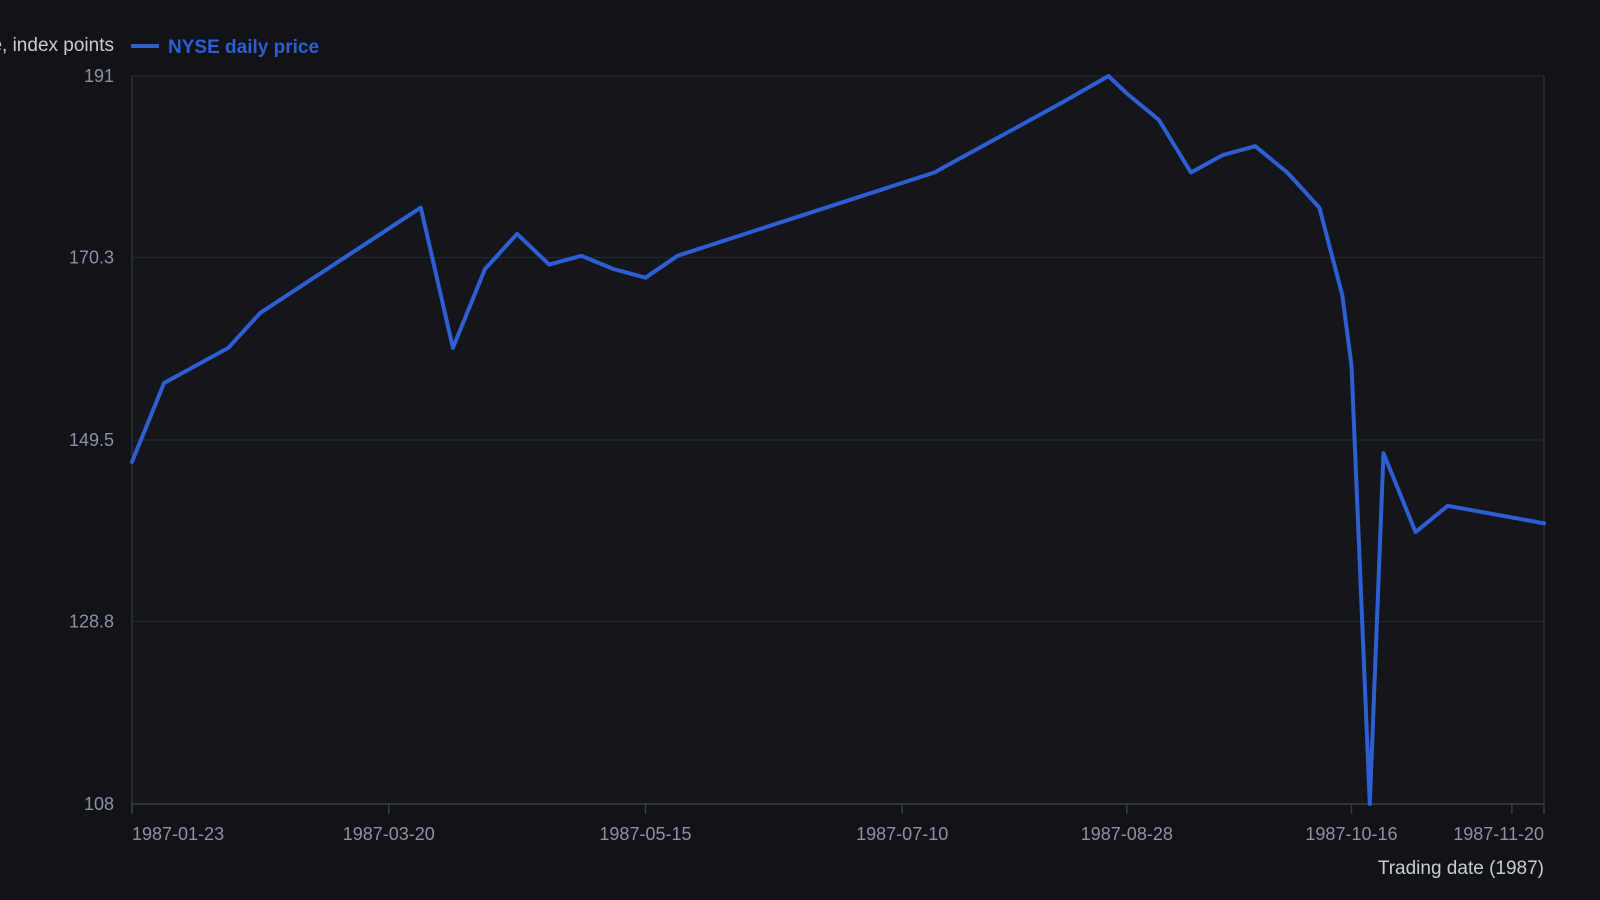 The image size is (1600, 900). Describe the element at coordinates (645, 834) in the screenshot. I see `x-tick-label: 1987-05-15` at that location.